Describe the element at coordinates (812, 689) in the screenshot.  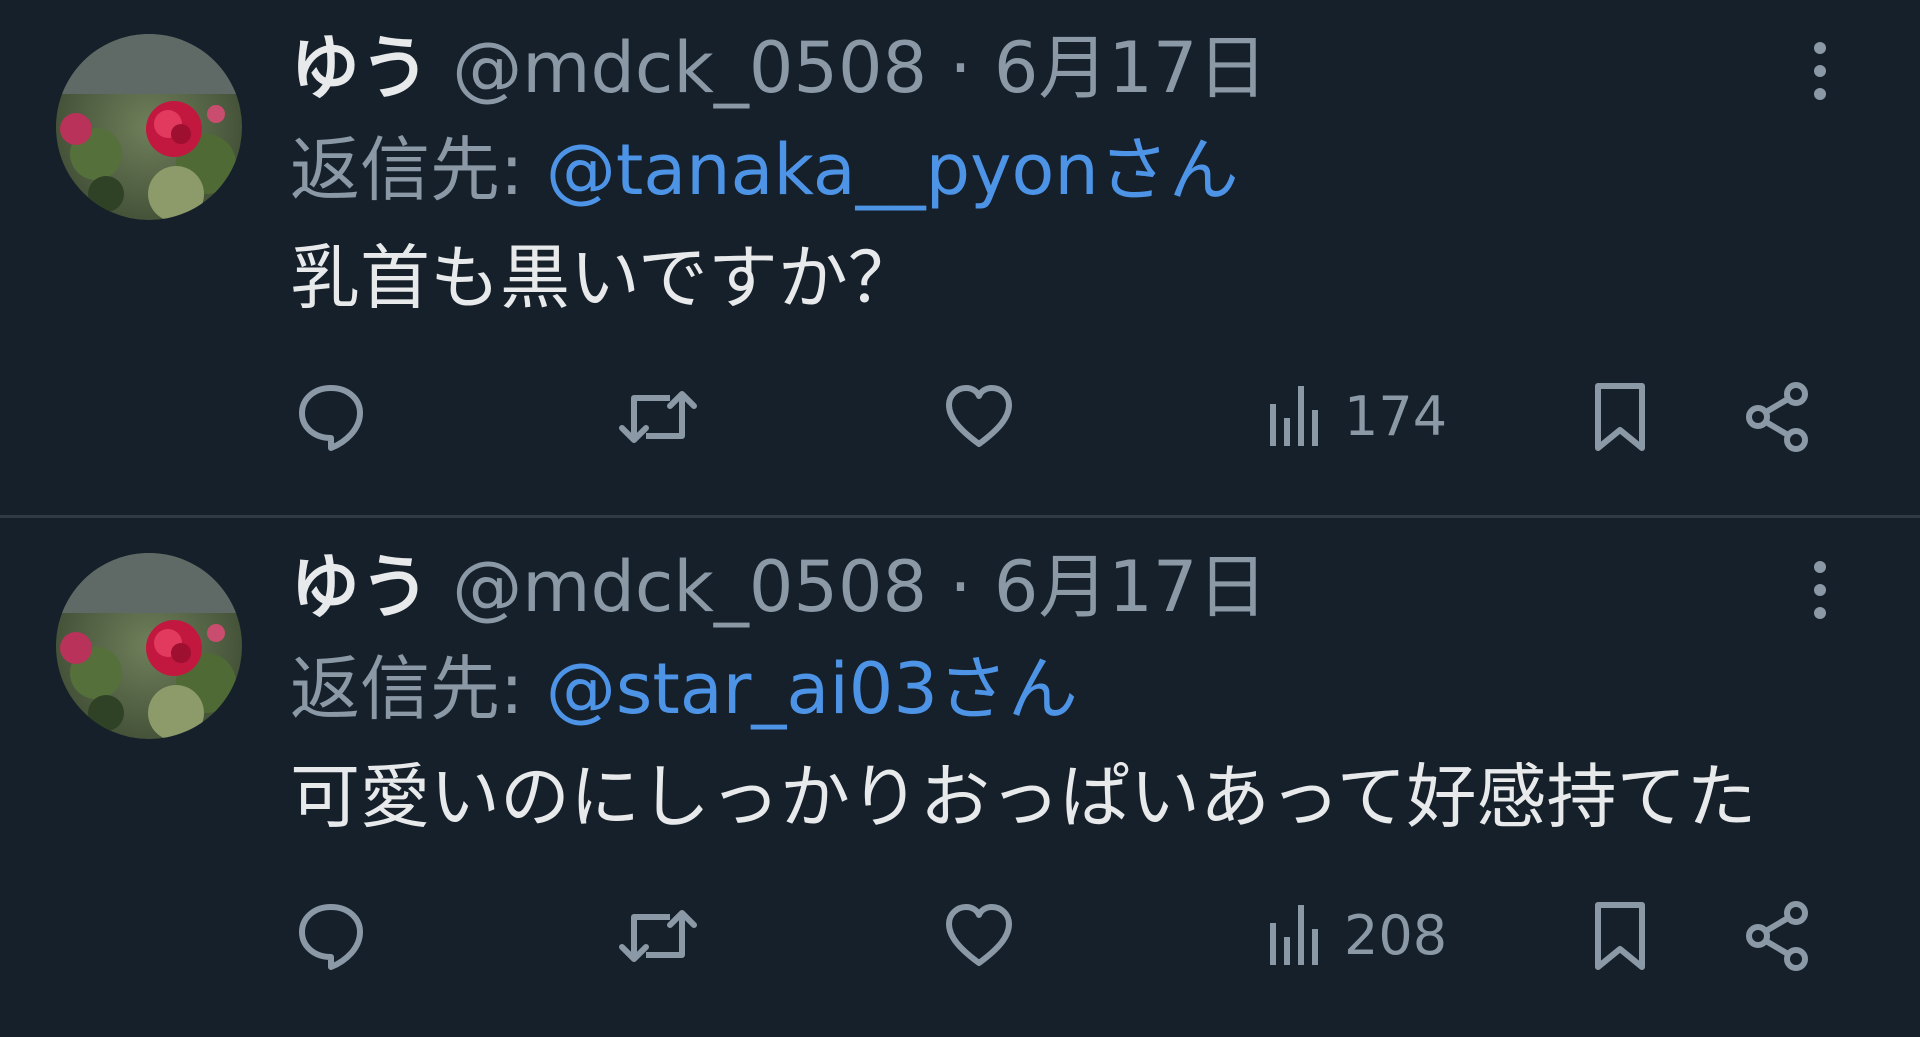
I see `reply-to-link: @star_ai03さん` at that location.